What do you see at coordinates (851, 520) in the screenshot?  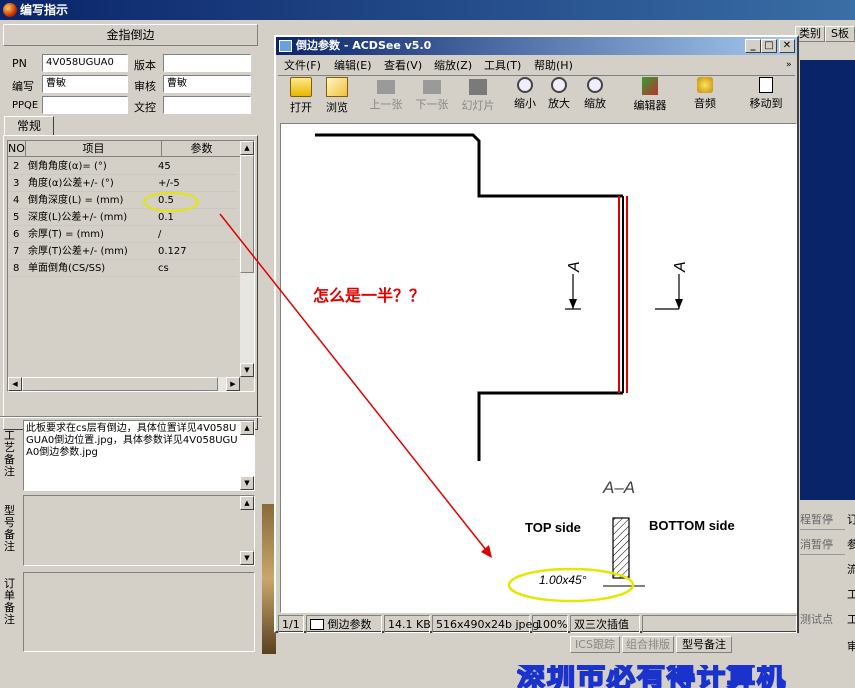 I see `right-cell: 订` at bounding box center [851, 520].